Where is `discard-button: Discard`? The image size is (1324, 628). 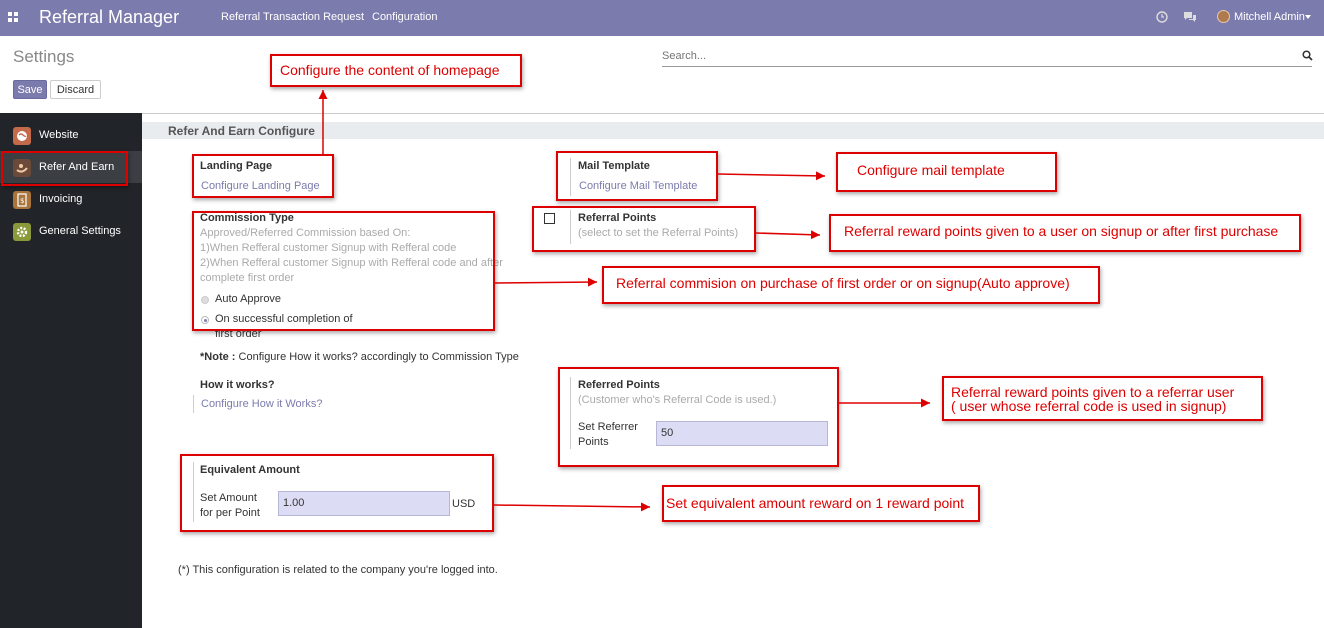
discard-button: Discard is located at coordinates (75, 89).